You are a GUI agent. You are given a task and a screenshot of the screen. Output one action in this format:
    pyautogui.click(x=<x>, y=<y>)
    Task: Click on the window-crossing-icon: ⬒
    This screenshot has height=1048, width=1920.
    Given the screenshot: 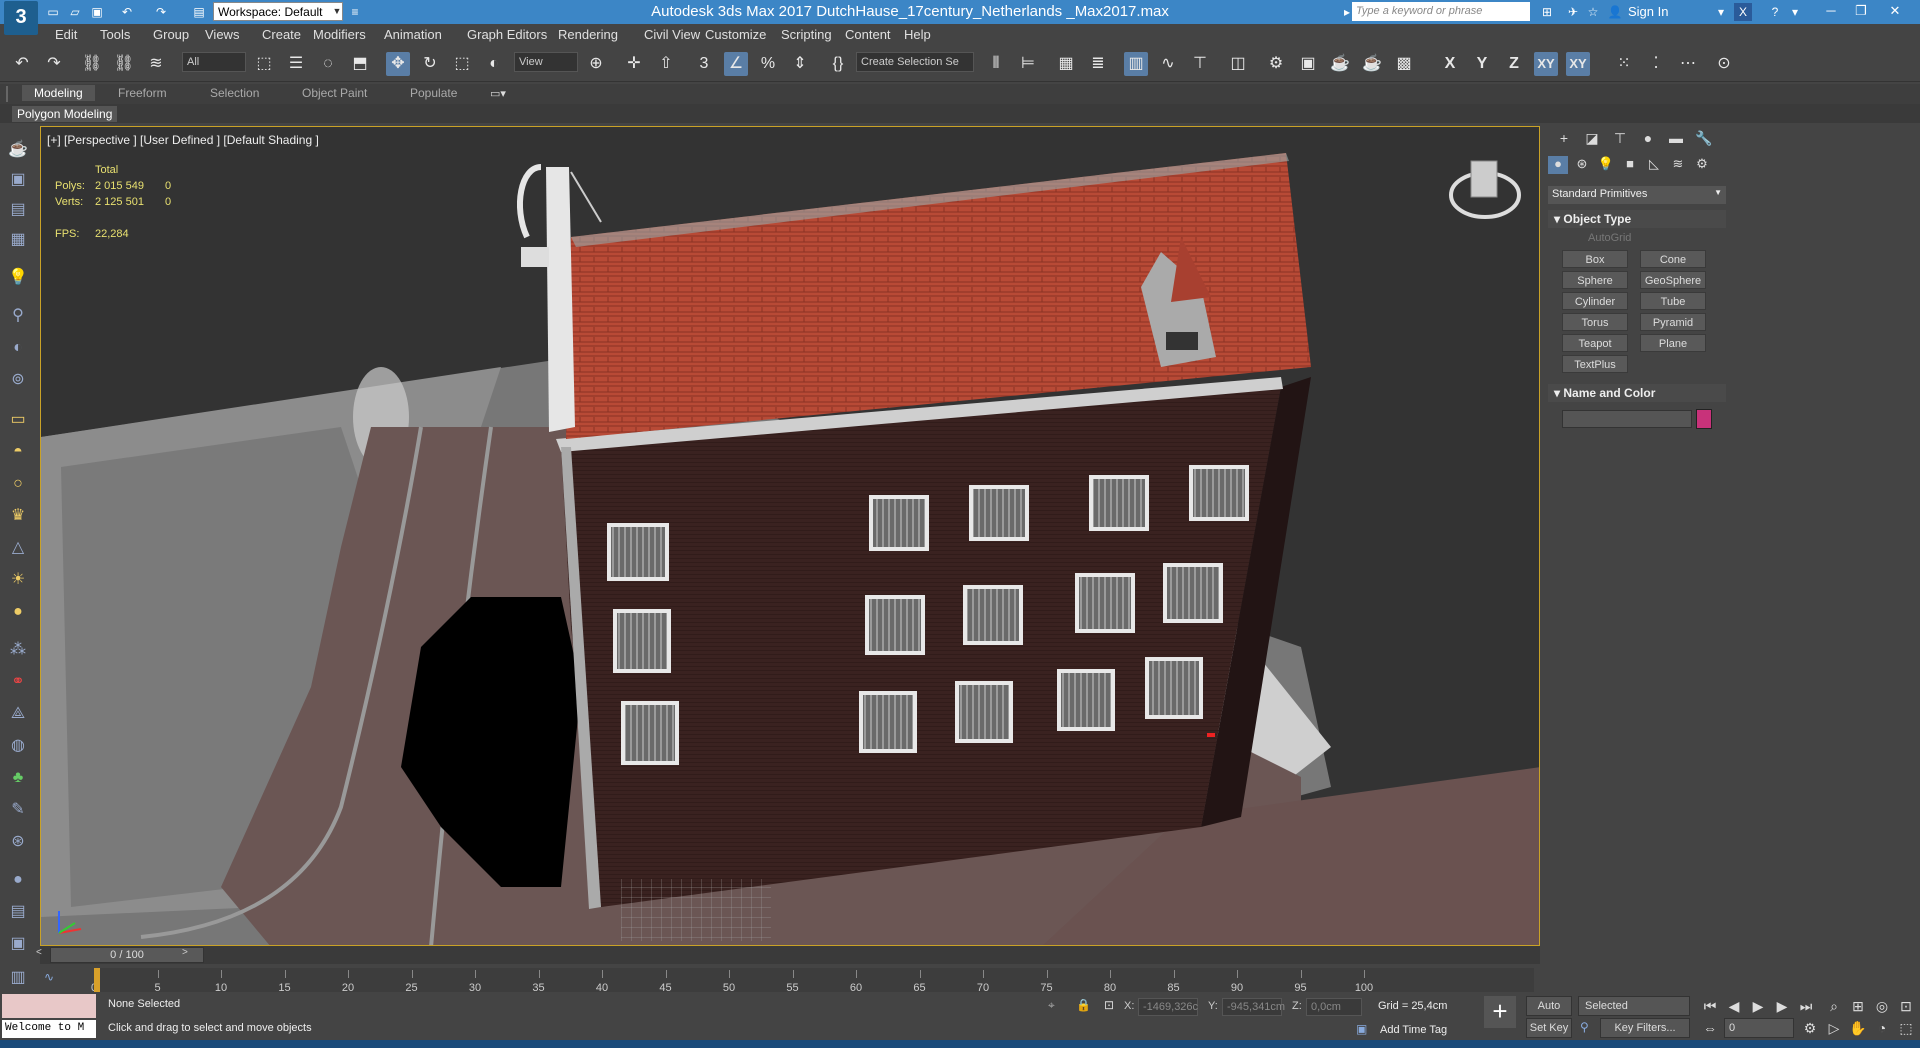 What is the action you would take?
    pyautogui.click(x=360, y=64)
    